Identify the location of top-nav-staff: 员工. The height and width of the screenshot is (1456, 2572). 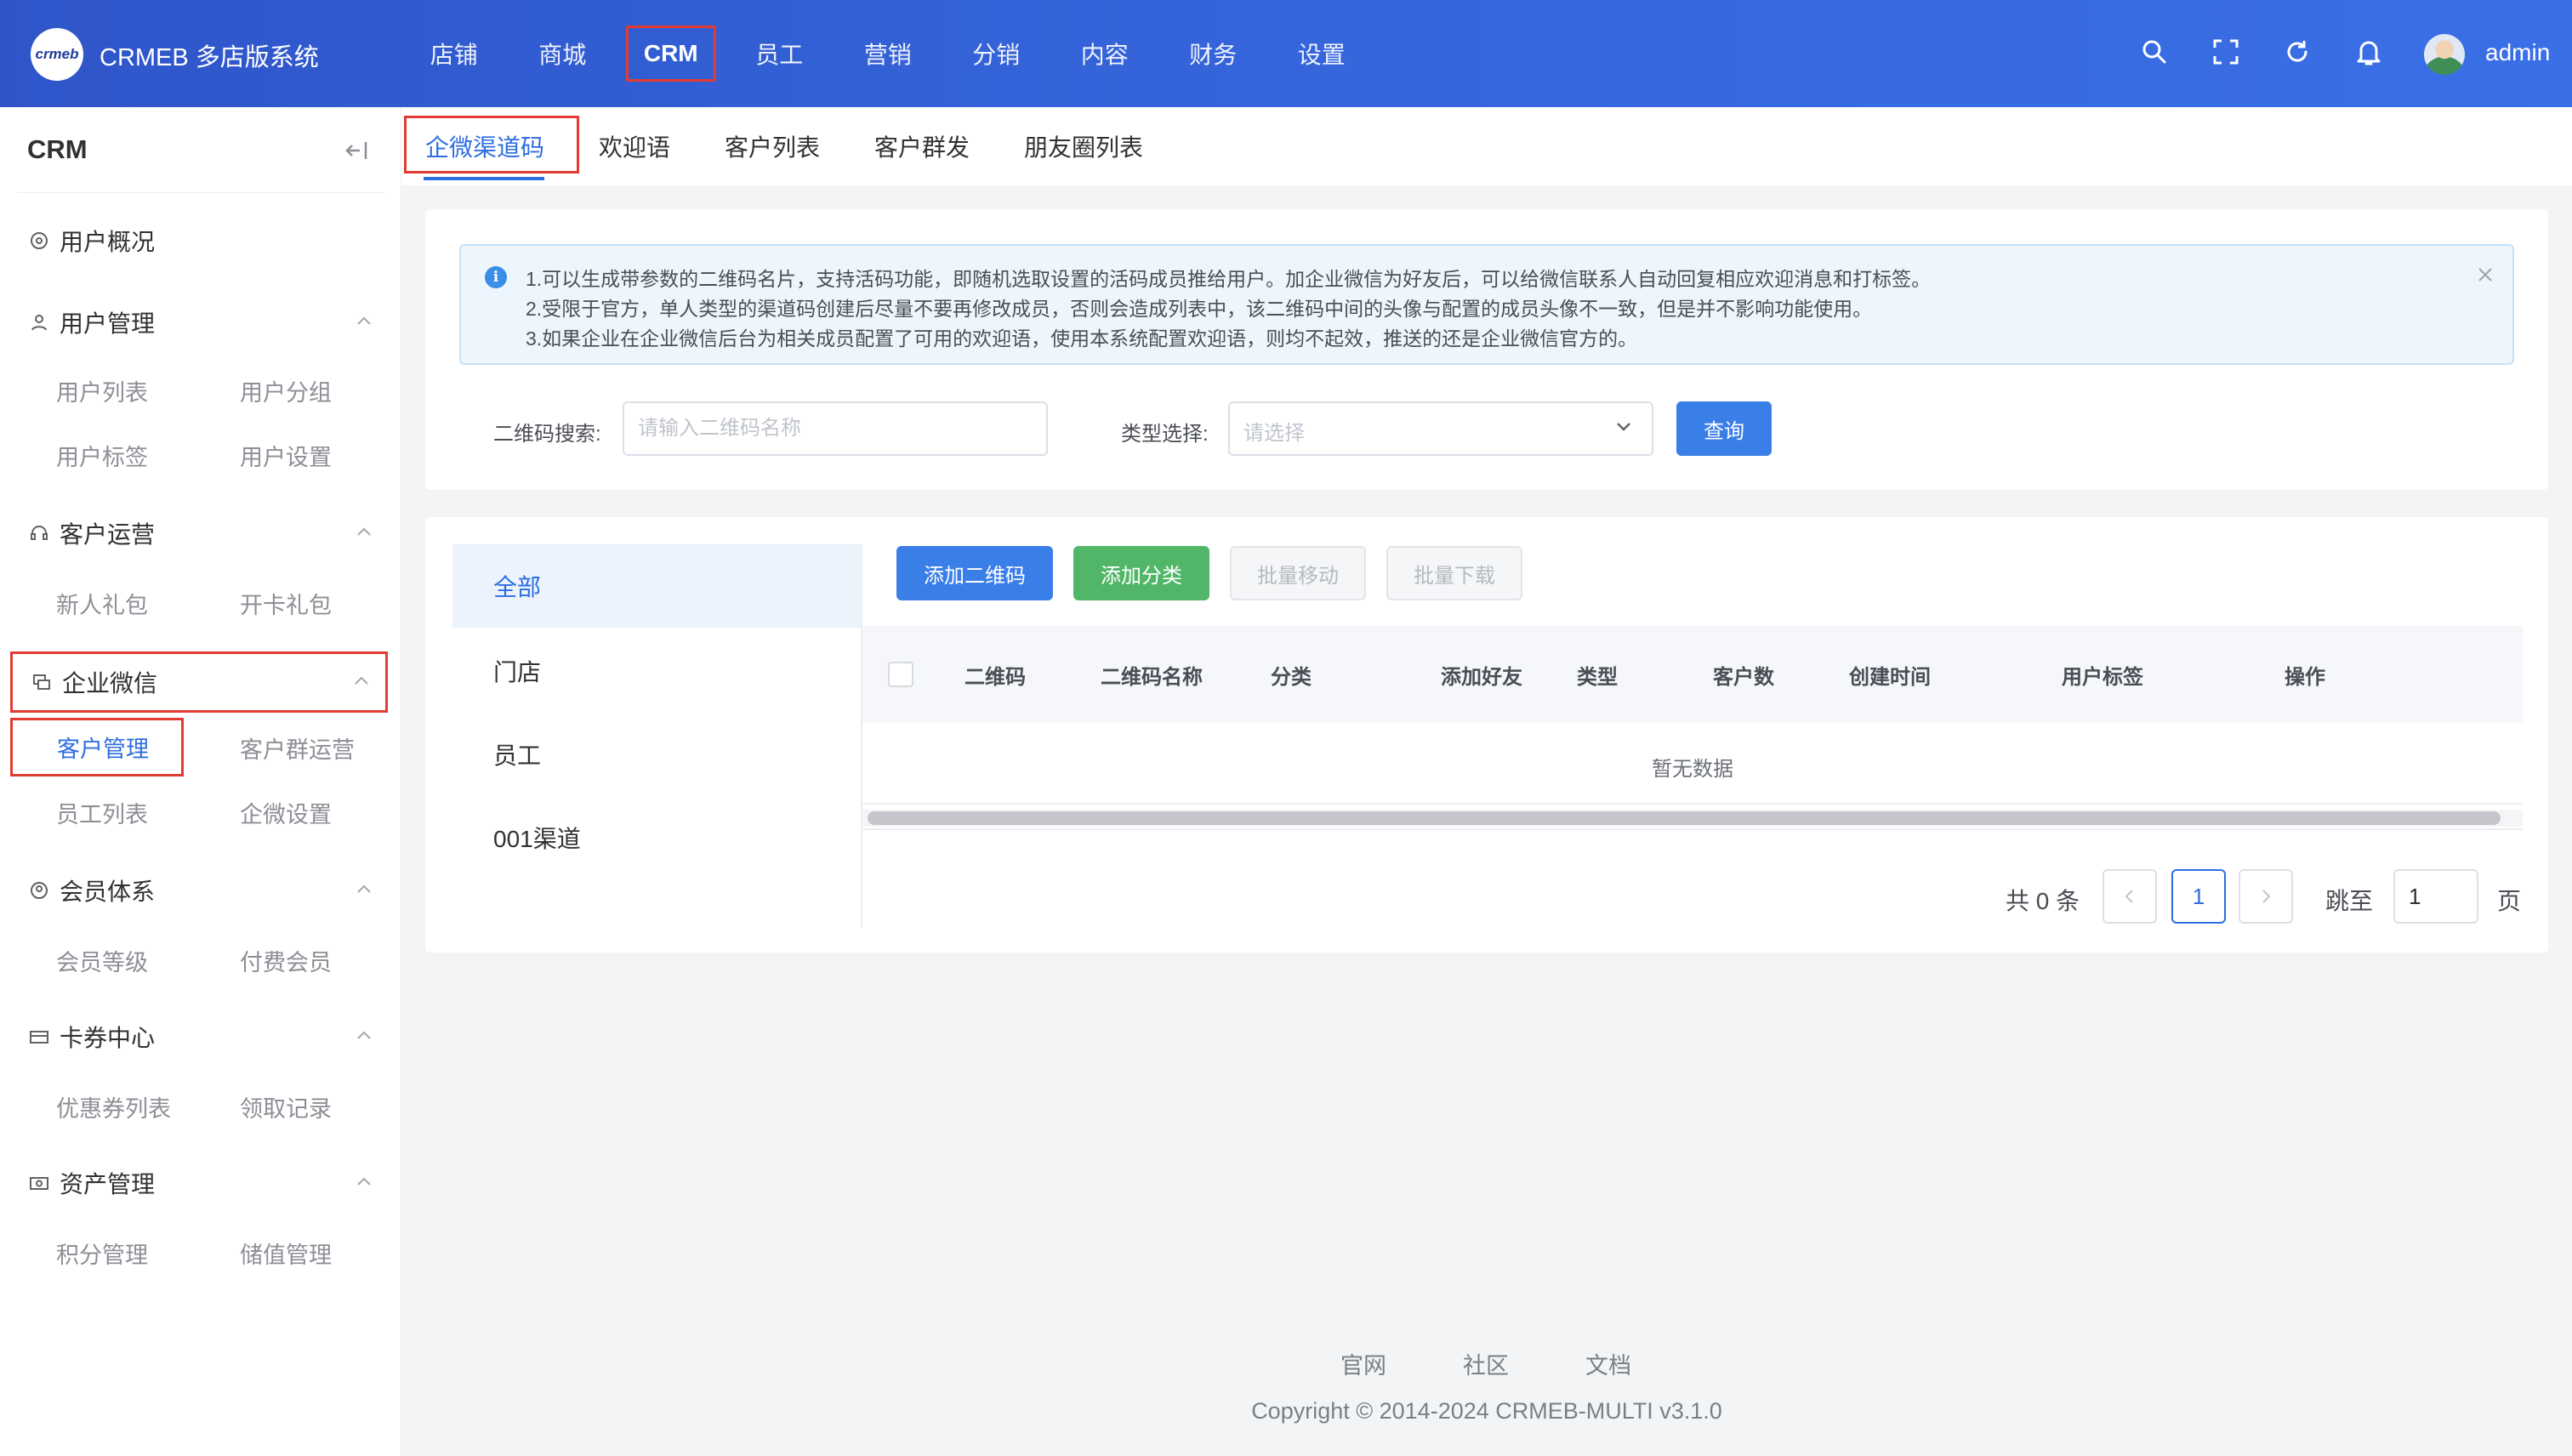
(780, 53).